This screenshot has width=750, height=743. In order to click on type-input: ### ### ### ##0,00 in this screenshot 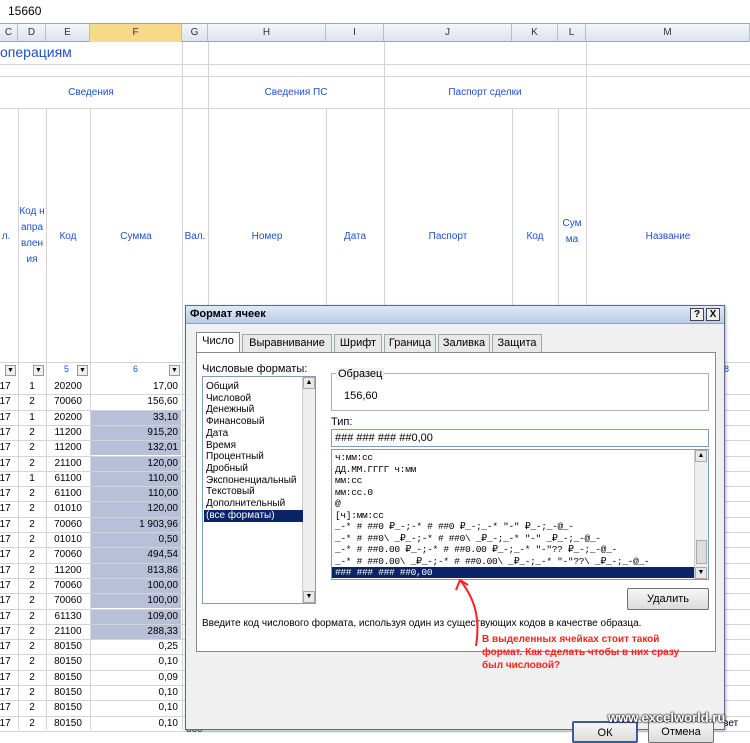, I will do `click(520, 438)`.